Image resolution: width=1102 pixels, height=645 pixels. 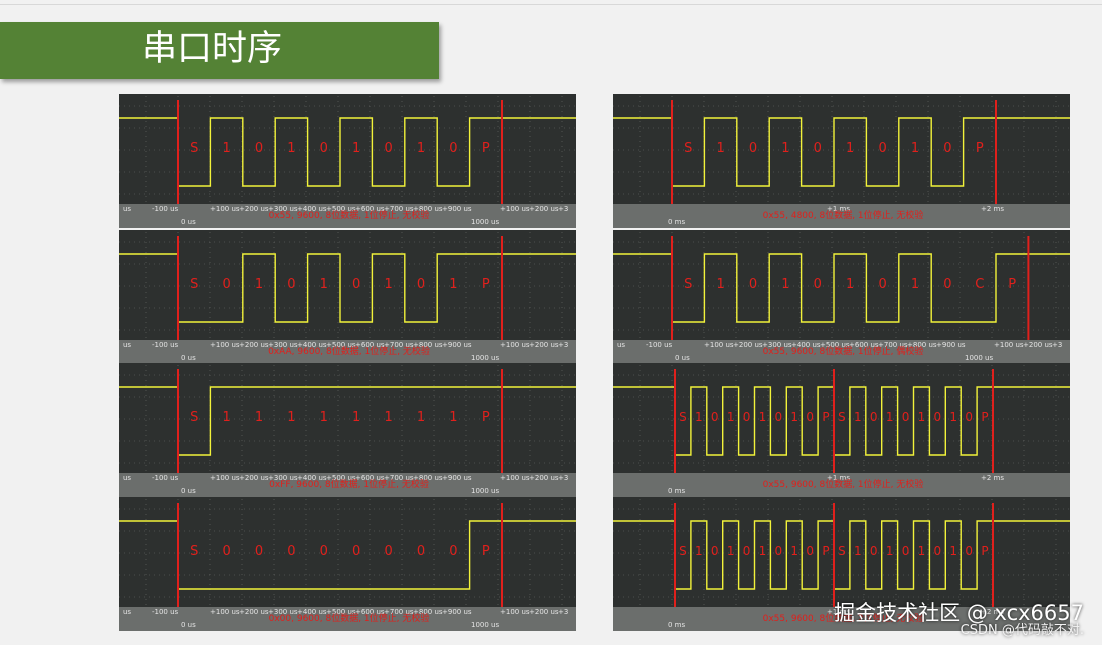 What do you see at coordinates (979, 284) in the screenshot?
I see `bit-label: C` at bounding box center [979, 284].